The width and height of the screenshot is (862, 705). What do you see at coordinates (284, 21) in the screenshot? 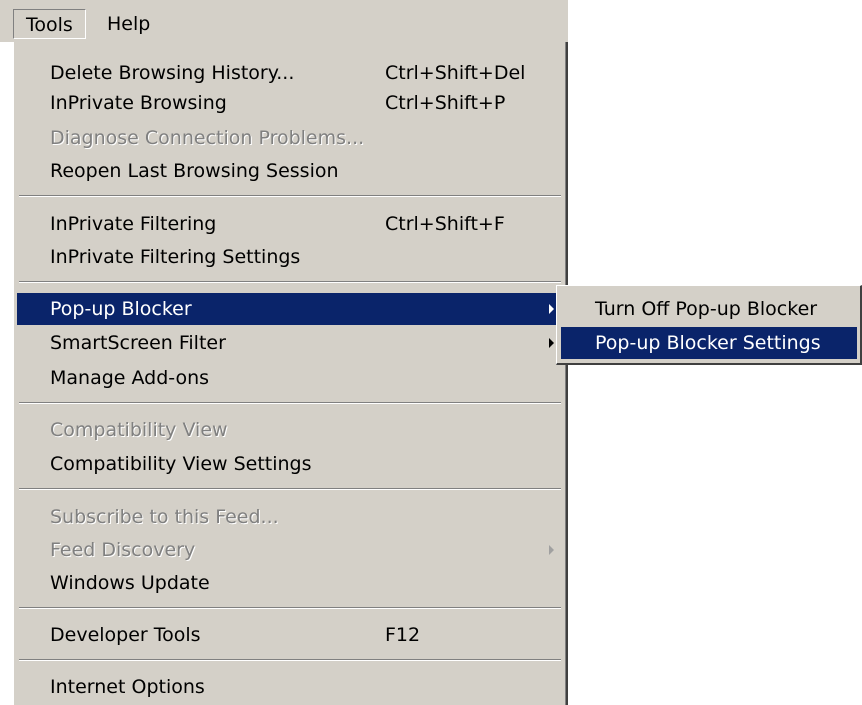
I see `menu-bar: Tools Help` at bounding box center [284, 21].